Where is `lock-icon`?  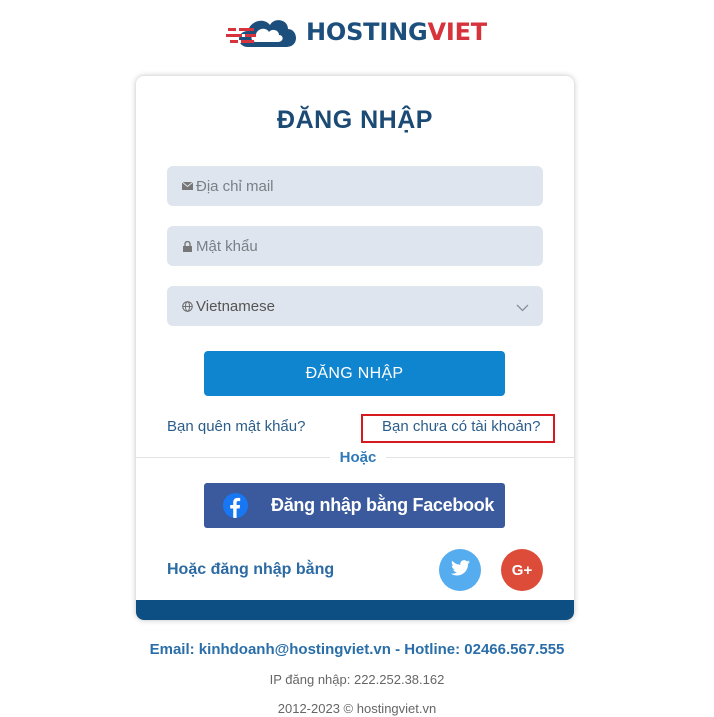
lock-icon is located at coordinates (187, 246).